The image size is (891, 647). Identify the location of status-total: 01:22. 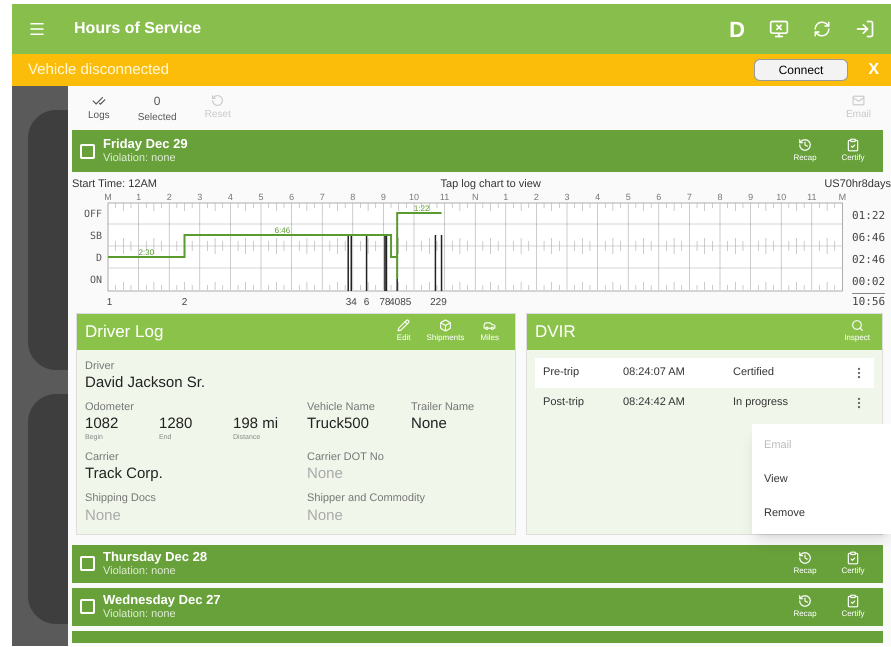
(869, 216).